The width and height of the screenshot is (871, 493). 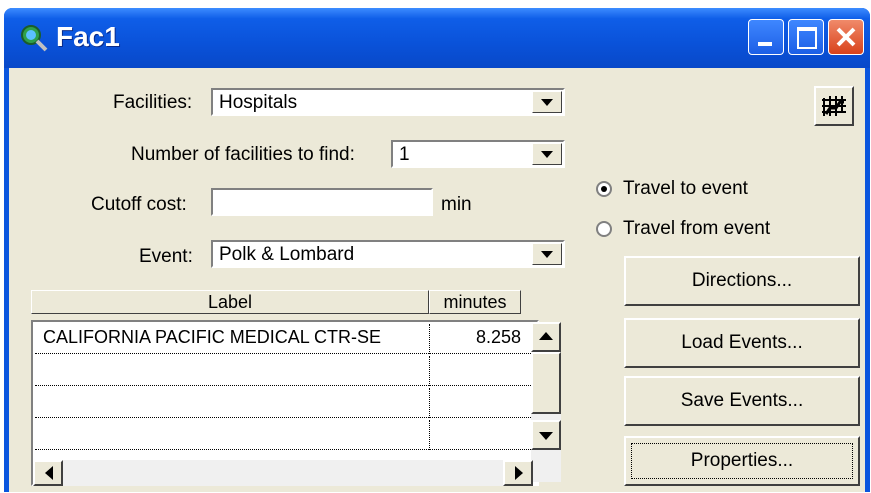 What do you see at coordinates (34, 38) in the screenshot?
I see `magnifier-globe-icon` at bounding box center [34, 38].